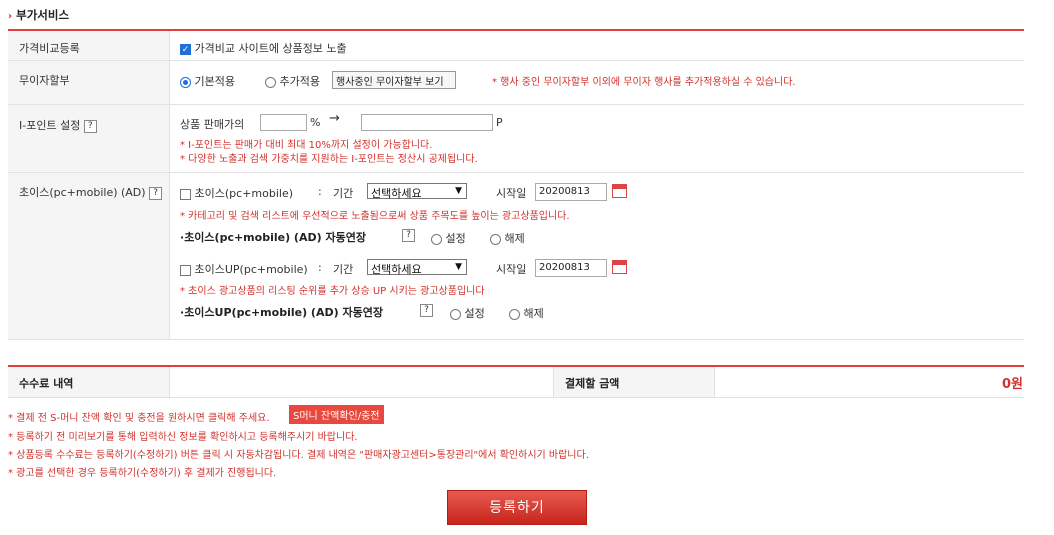 The image size is (1054, 535). What do you see at coordinates (82, 192) in the screenshot?
I see `choice-label-text: 초이스(pc+mobile) (AD)` at bounding box center [82, 192].